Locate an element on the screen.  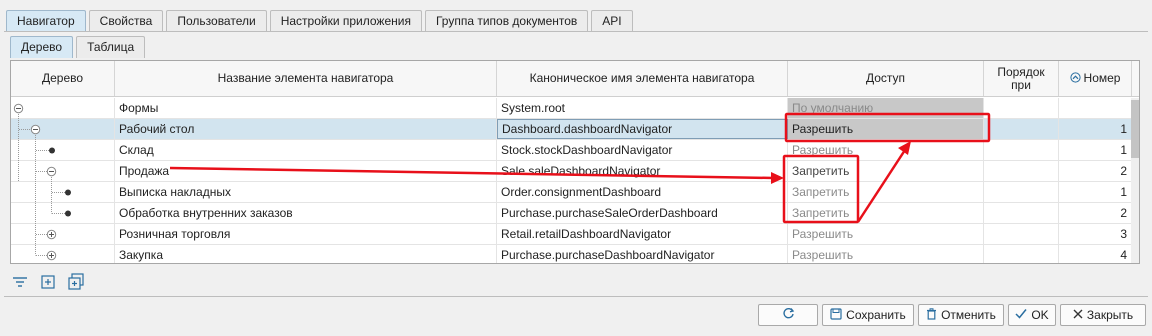
row-canonical: Stock.stockDashboardNavigator is located at coordinates (642, 150).